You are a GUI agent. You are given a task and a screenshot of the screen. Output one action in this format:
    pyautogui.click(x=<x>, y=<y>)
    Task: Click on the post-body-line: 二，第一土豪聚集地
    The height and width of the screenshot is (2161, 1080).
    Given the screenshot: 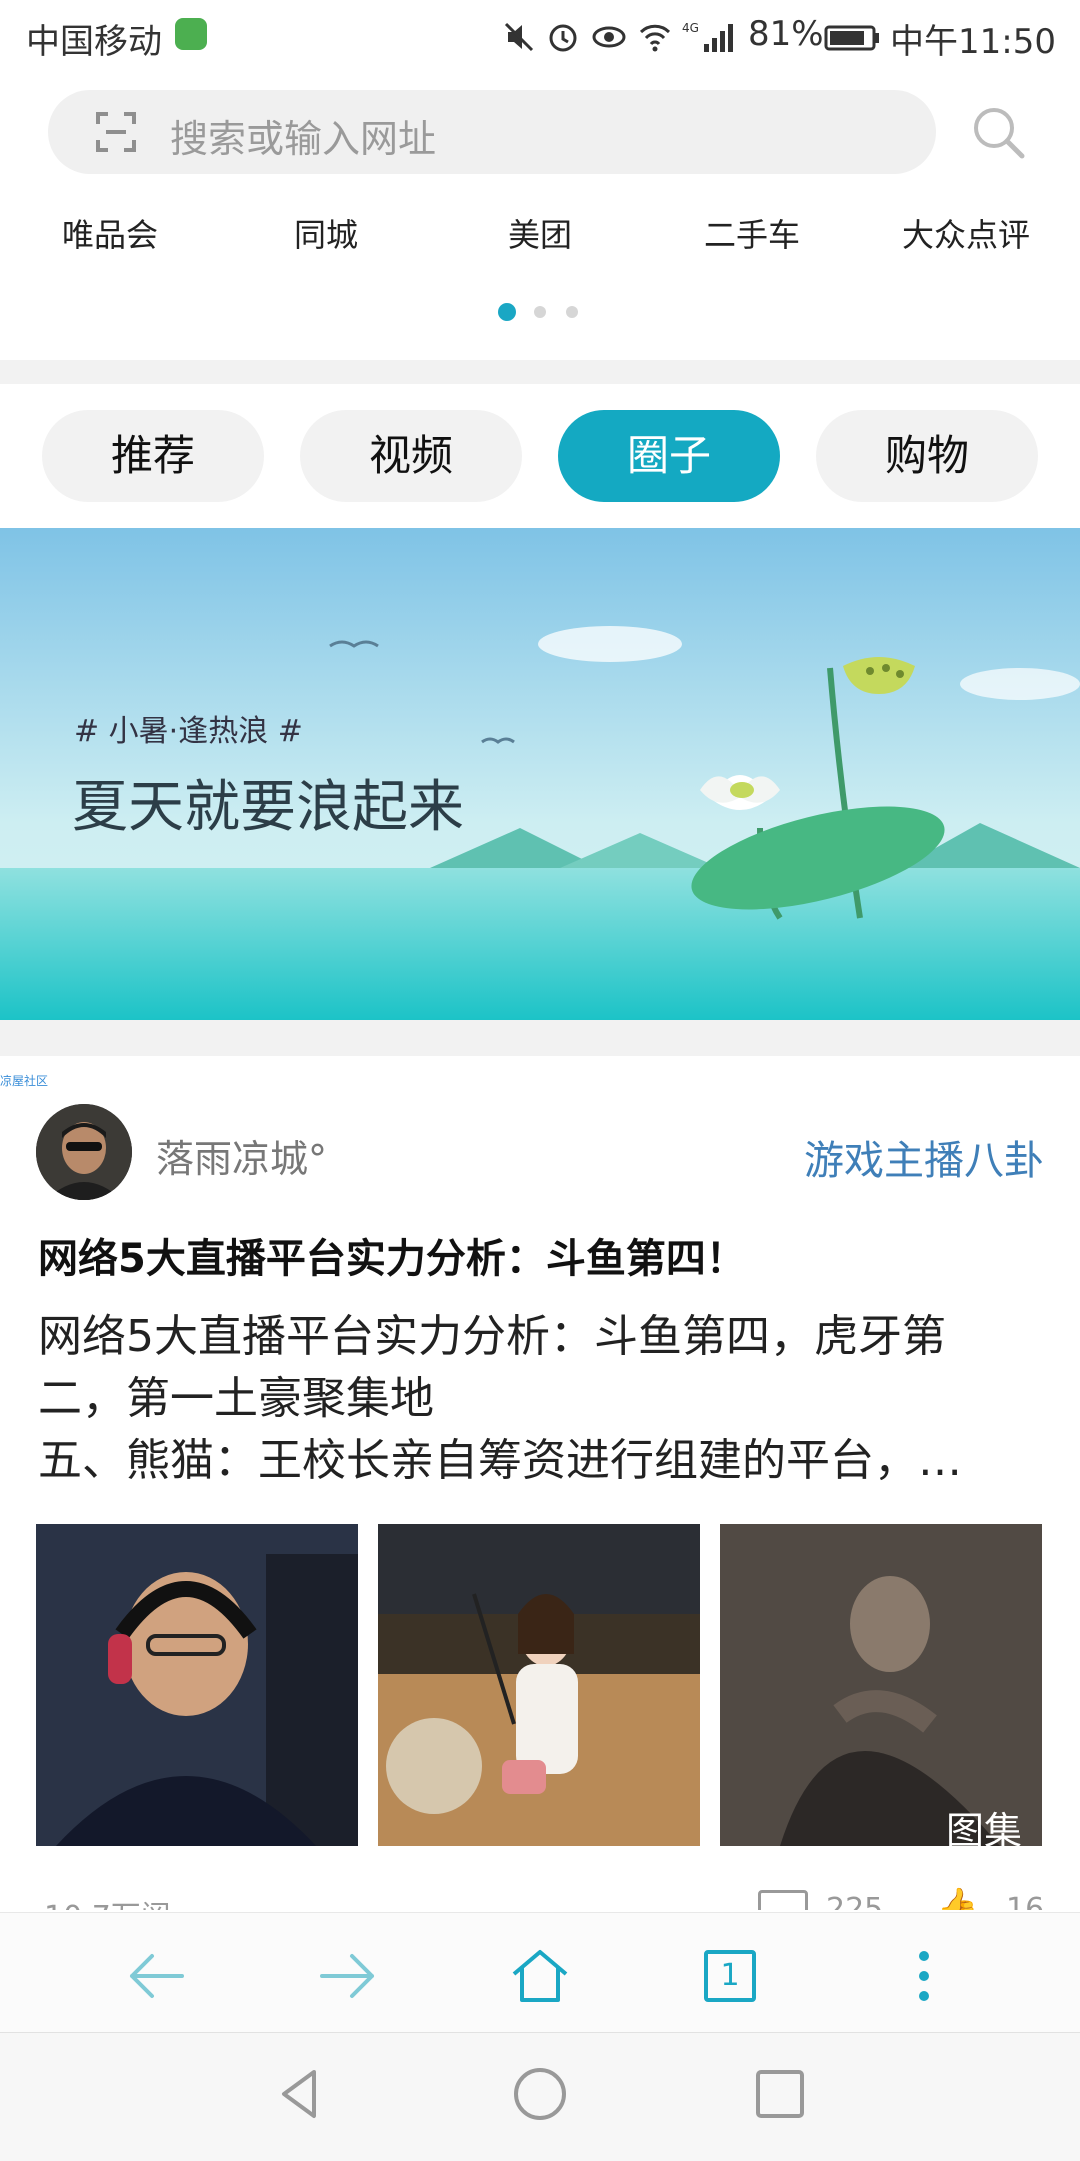 What is the action you would take?
    pyautogui.click(x=236, y=1398)
    